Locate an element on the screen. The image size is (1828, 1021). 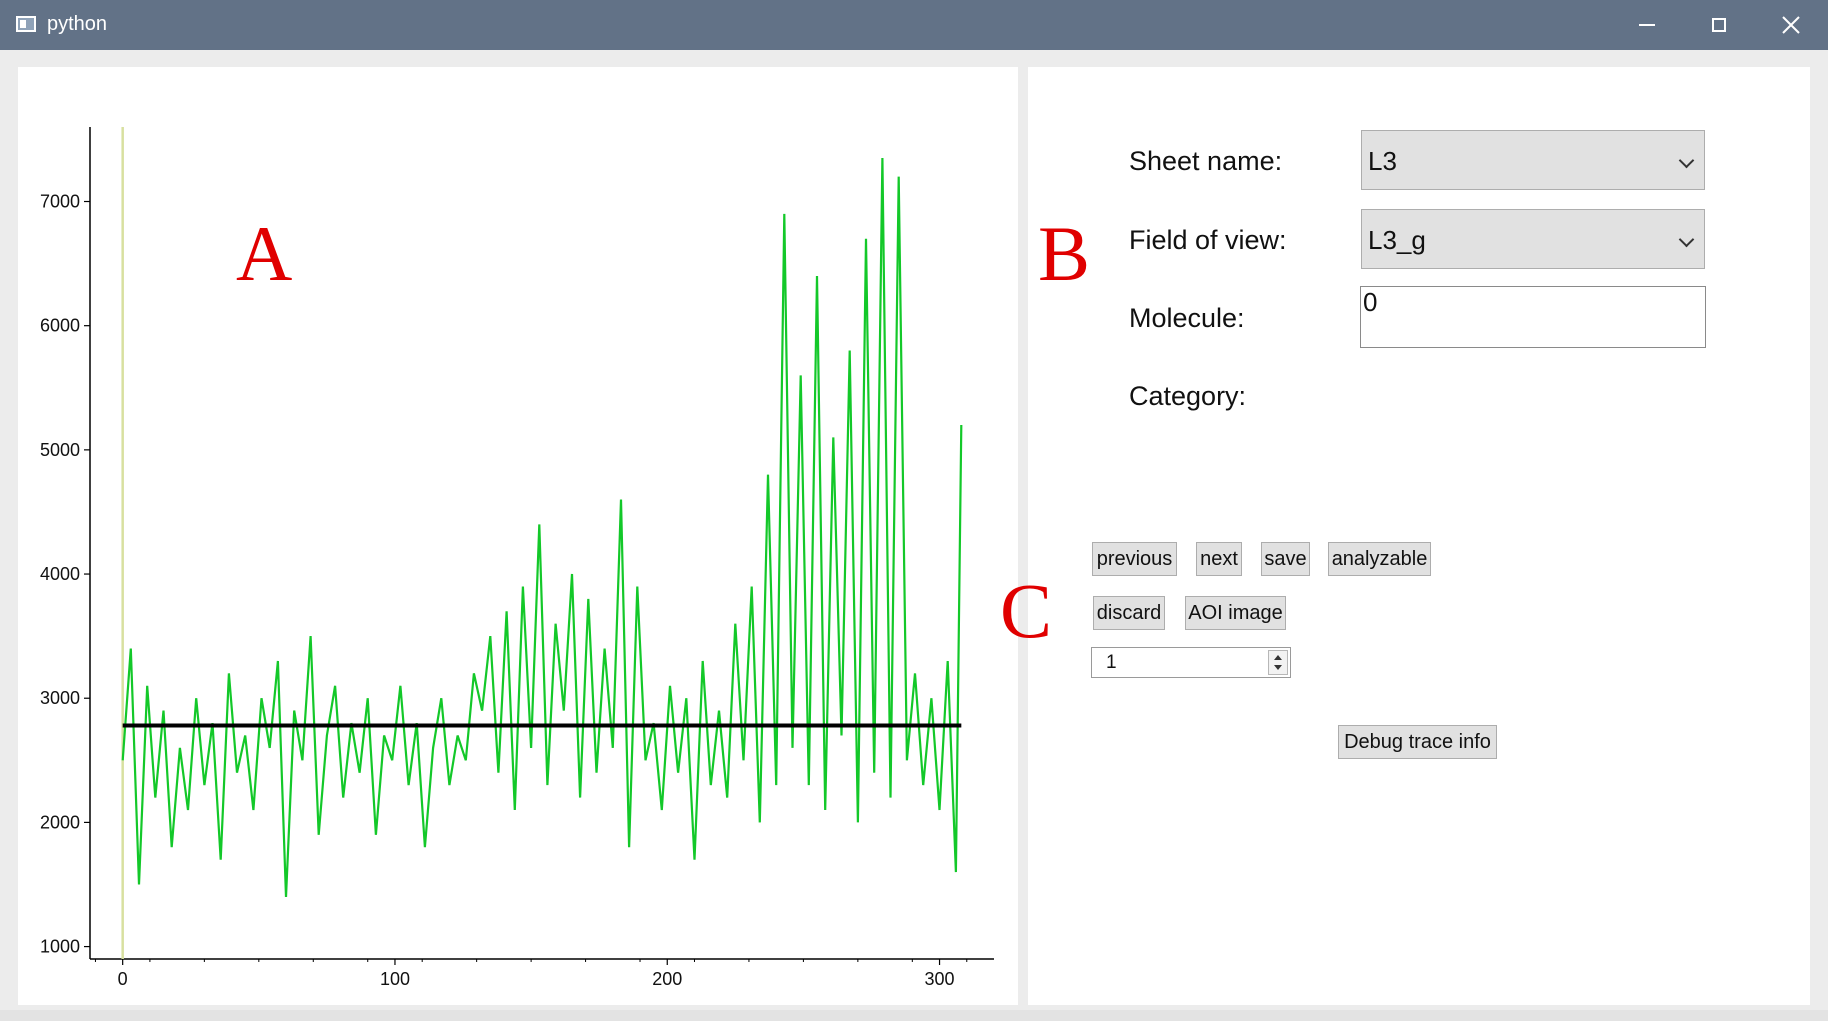
previous-button: previous is located at coordinates (1134, 559).